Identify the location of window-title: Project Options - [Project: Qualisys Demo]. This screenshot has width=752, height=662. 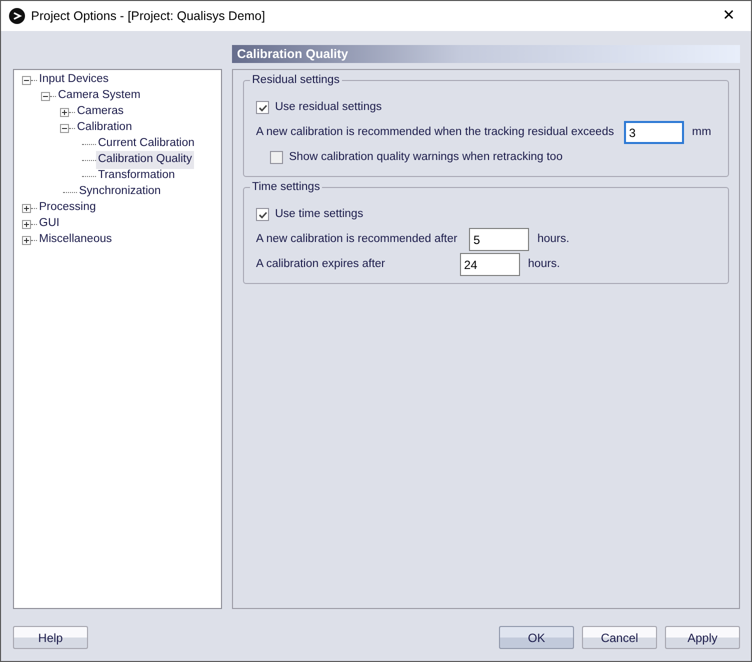
(148, 16).